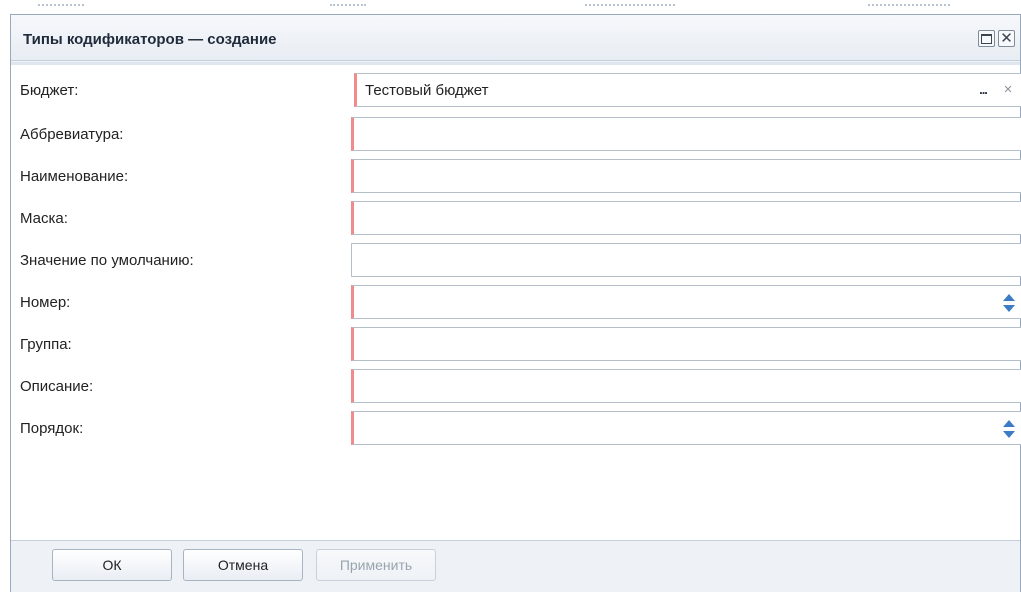 The height and width of the screenshot is (592, 1021). I want to click on form-row-order: Порядок:, so click(516, 429).